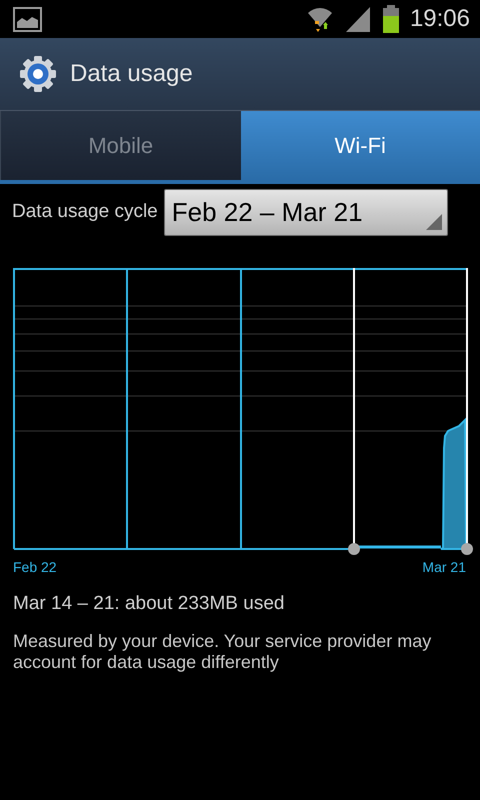 This screenshot has height=800, width=480. What do you see at coordinates (306, 212) in the screenshot?
I see `cycle-dropdown: Feb 22 – Mar 21` at bounding box center [306, 212].